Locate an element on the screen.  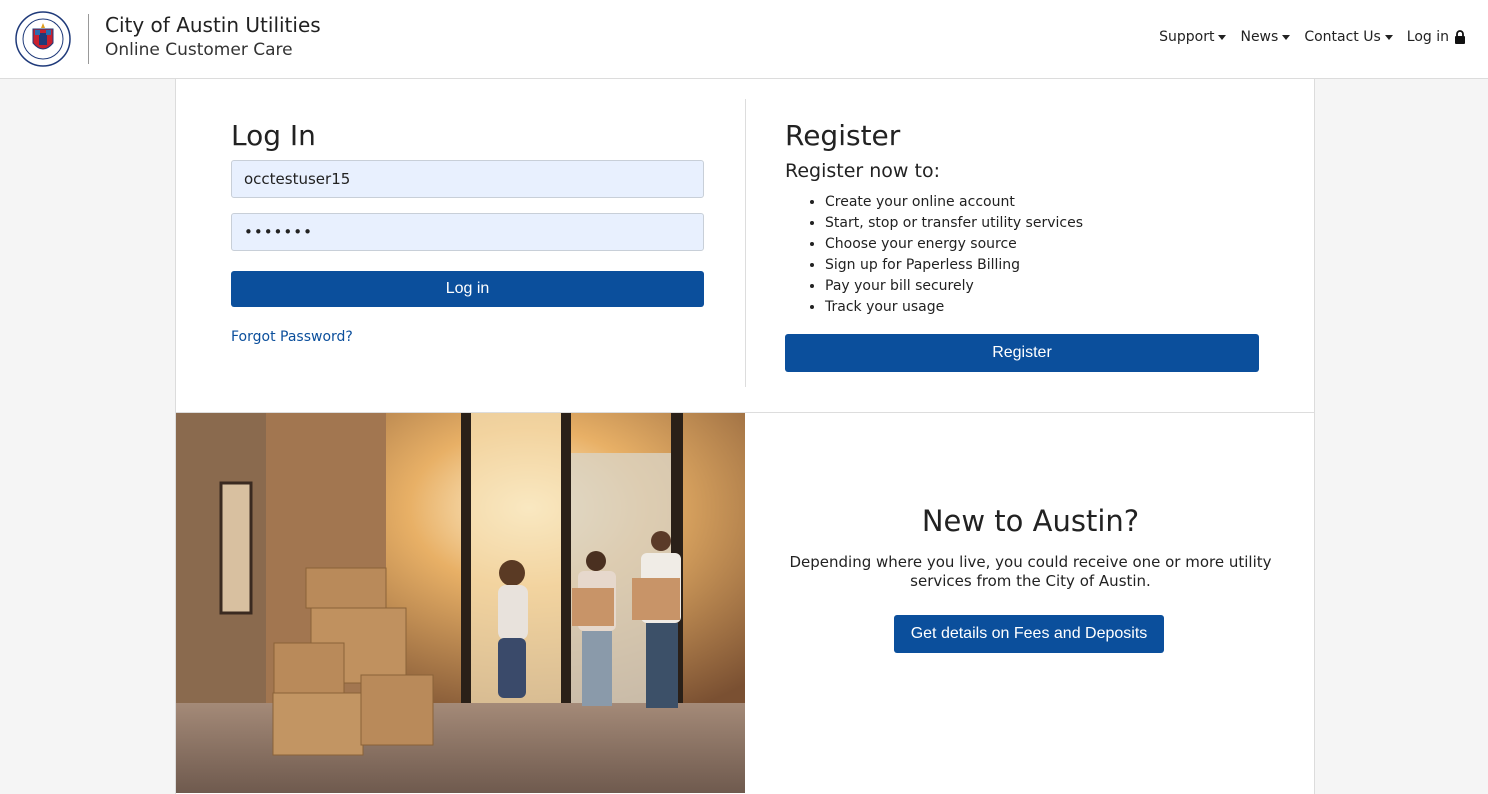
username-input is located at coordinates (467, 179).